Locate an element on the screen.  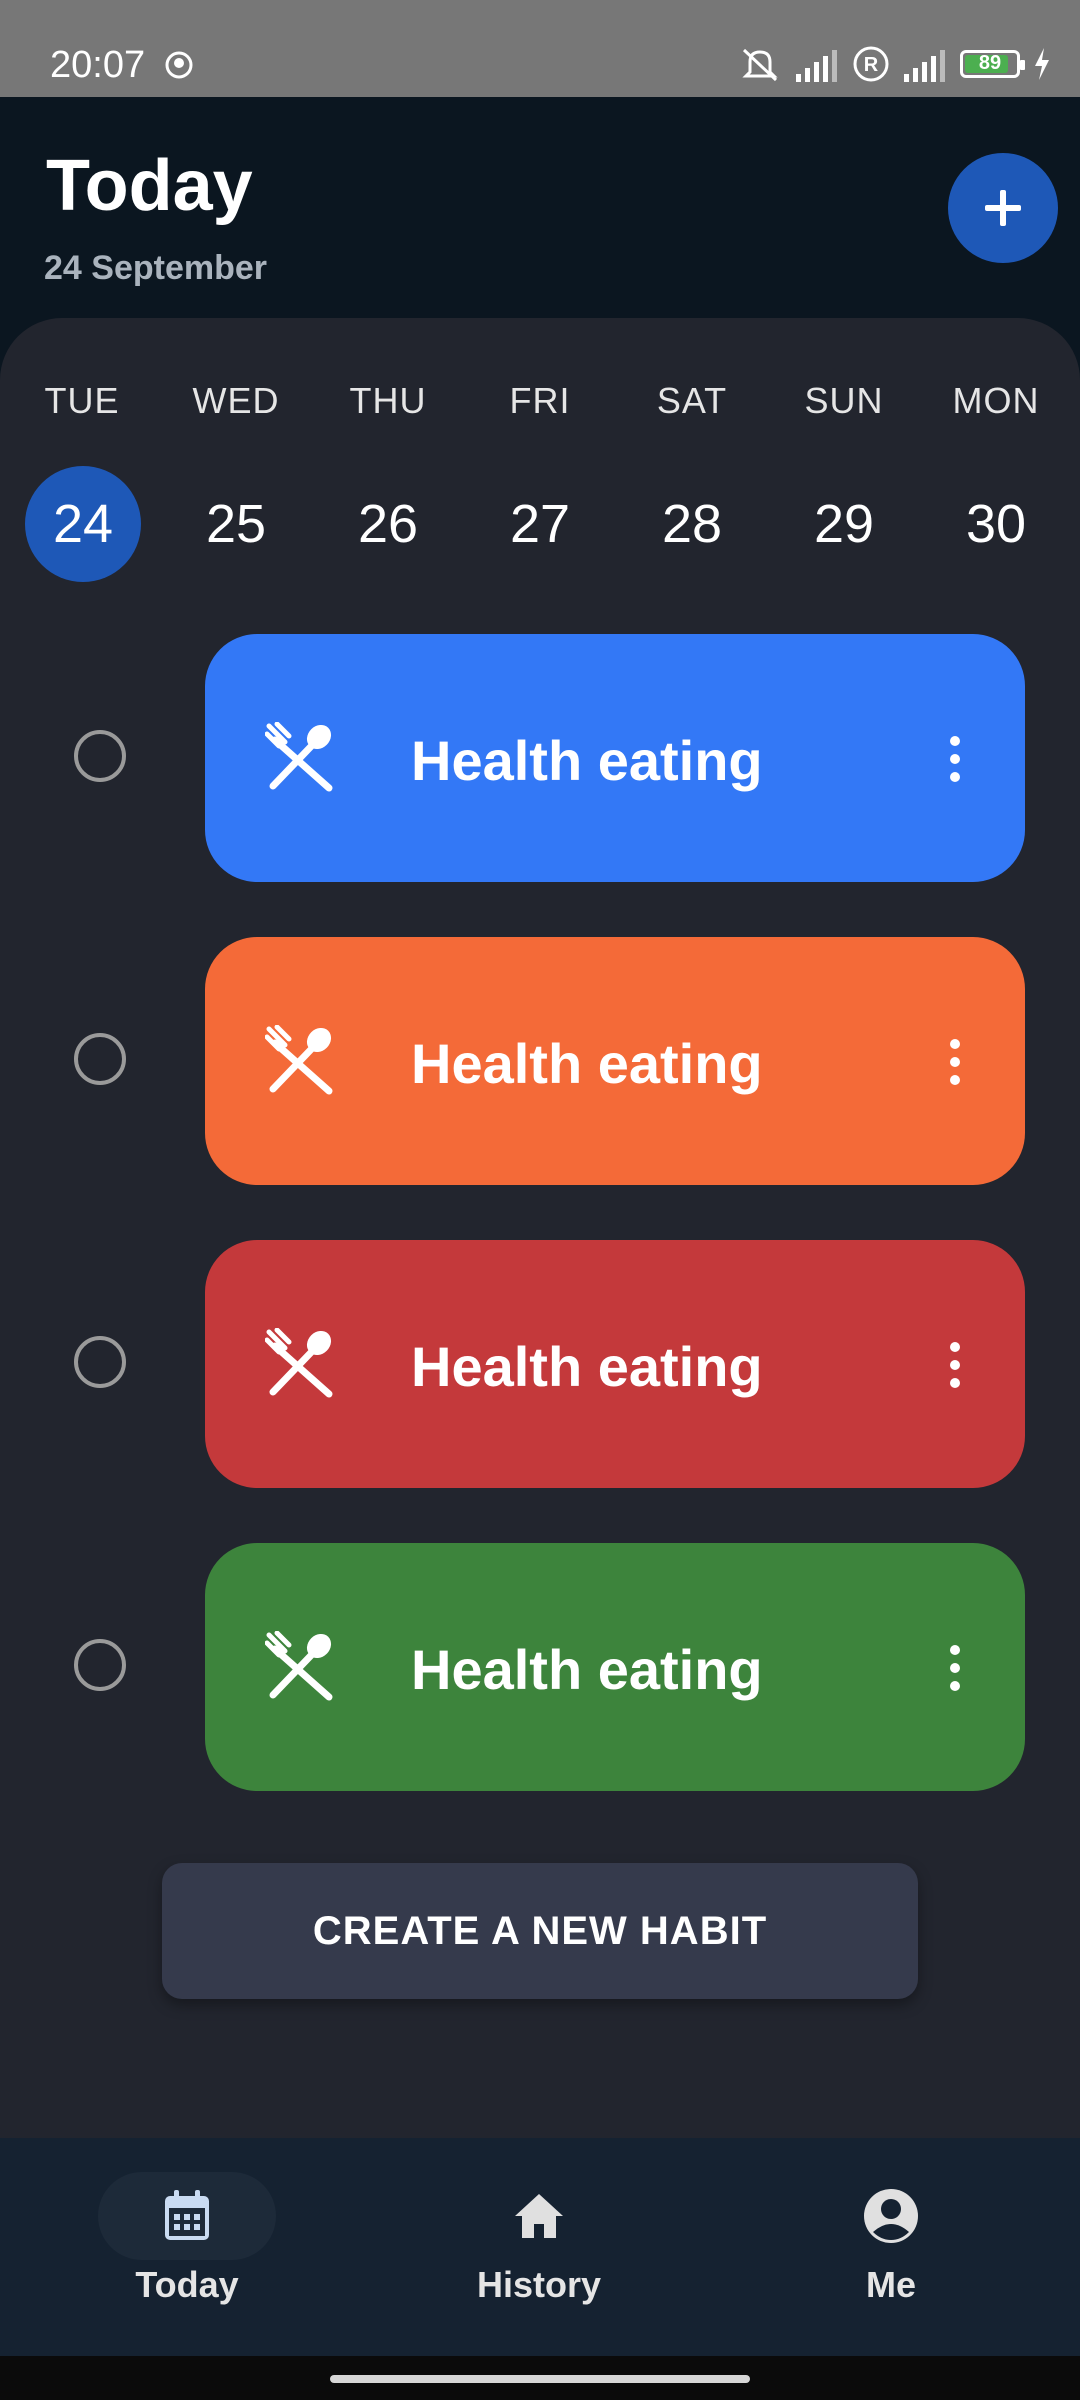
nav-label: History is located at coordinates (539, 2284).